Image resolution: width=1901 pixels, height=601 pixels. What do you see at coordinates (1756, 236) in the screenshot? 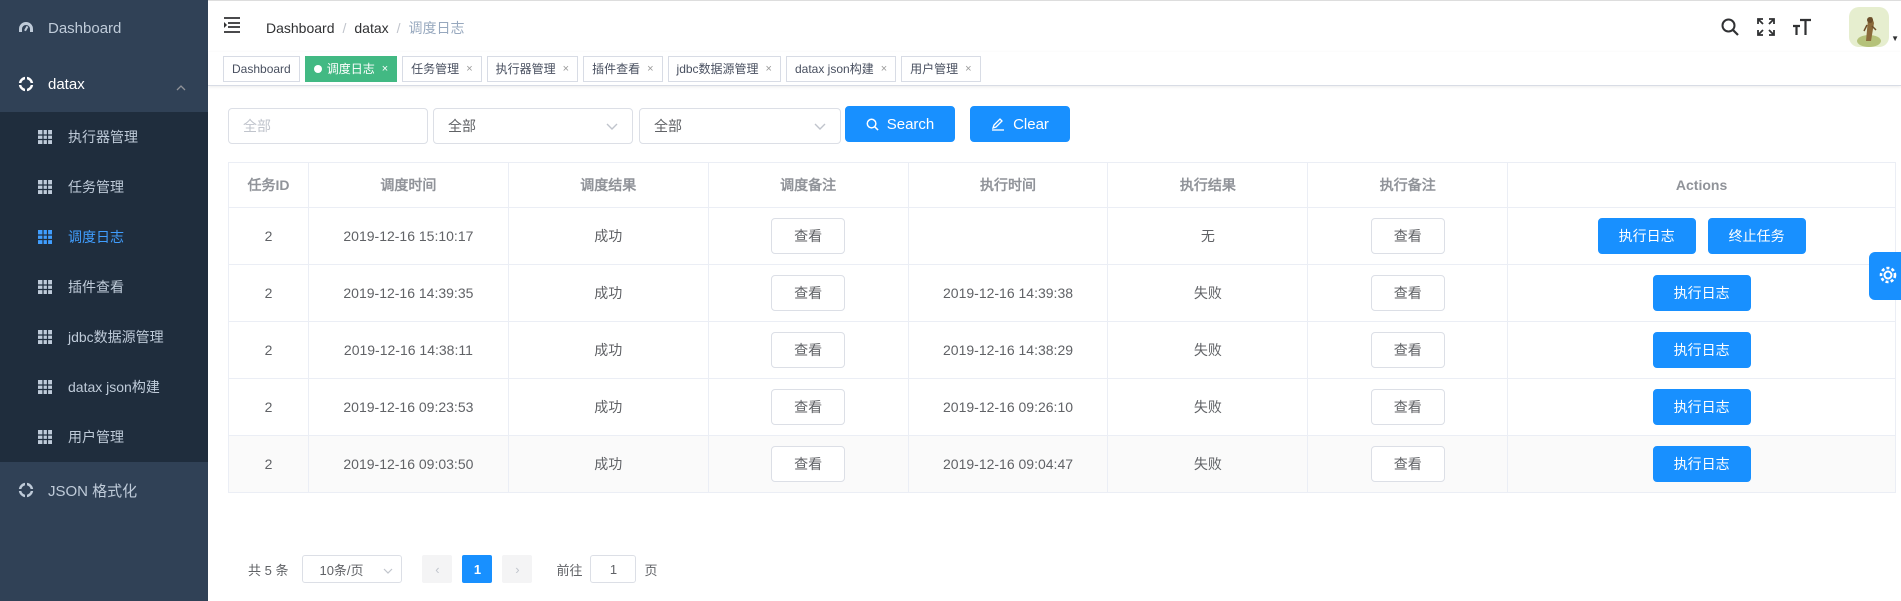
I see `stop-task-button: 终止任务` at bounding box center [1756, 236].